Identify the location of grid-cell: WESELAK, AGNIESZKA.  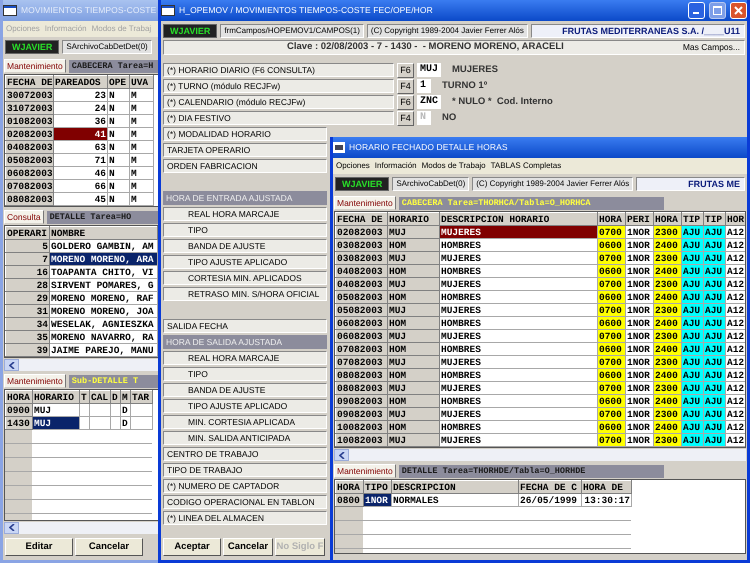
(104, 324).